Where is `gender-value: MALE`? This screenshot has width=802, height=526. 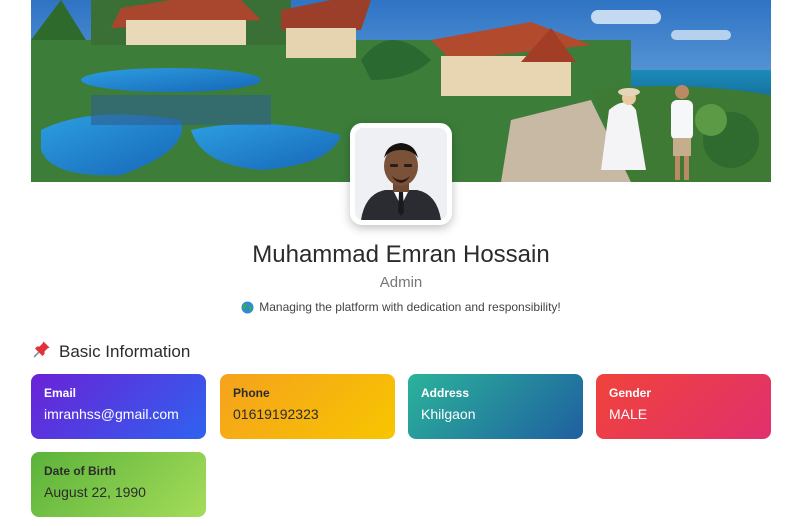
gender-value: MALE is located at coordinates (628, 414).